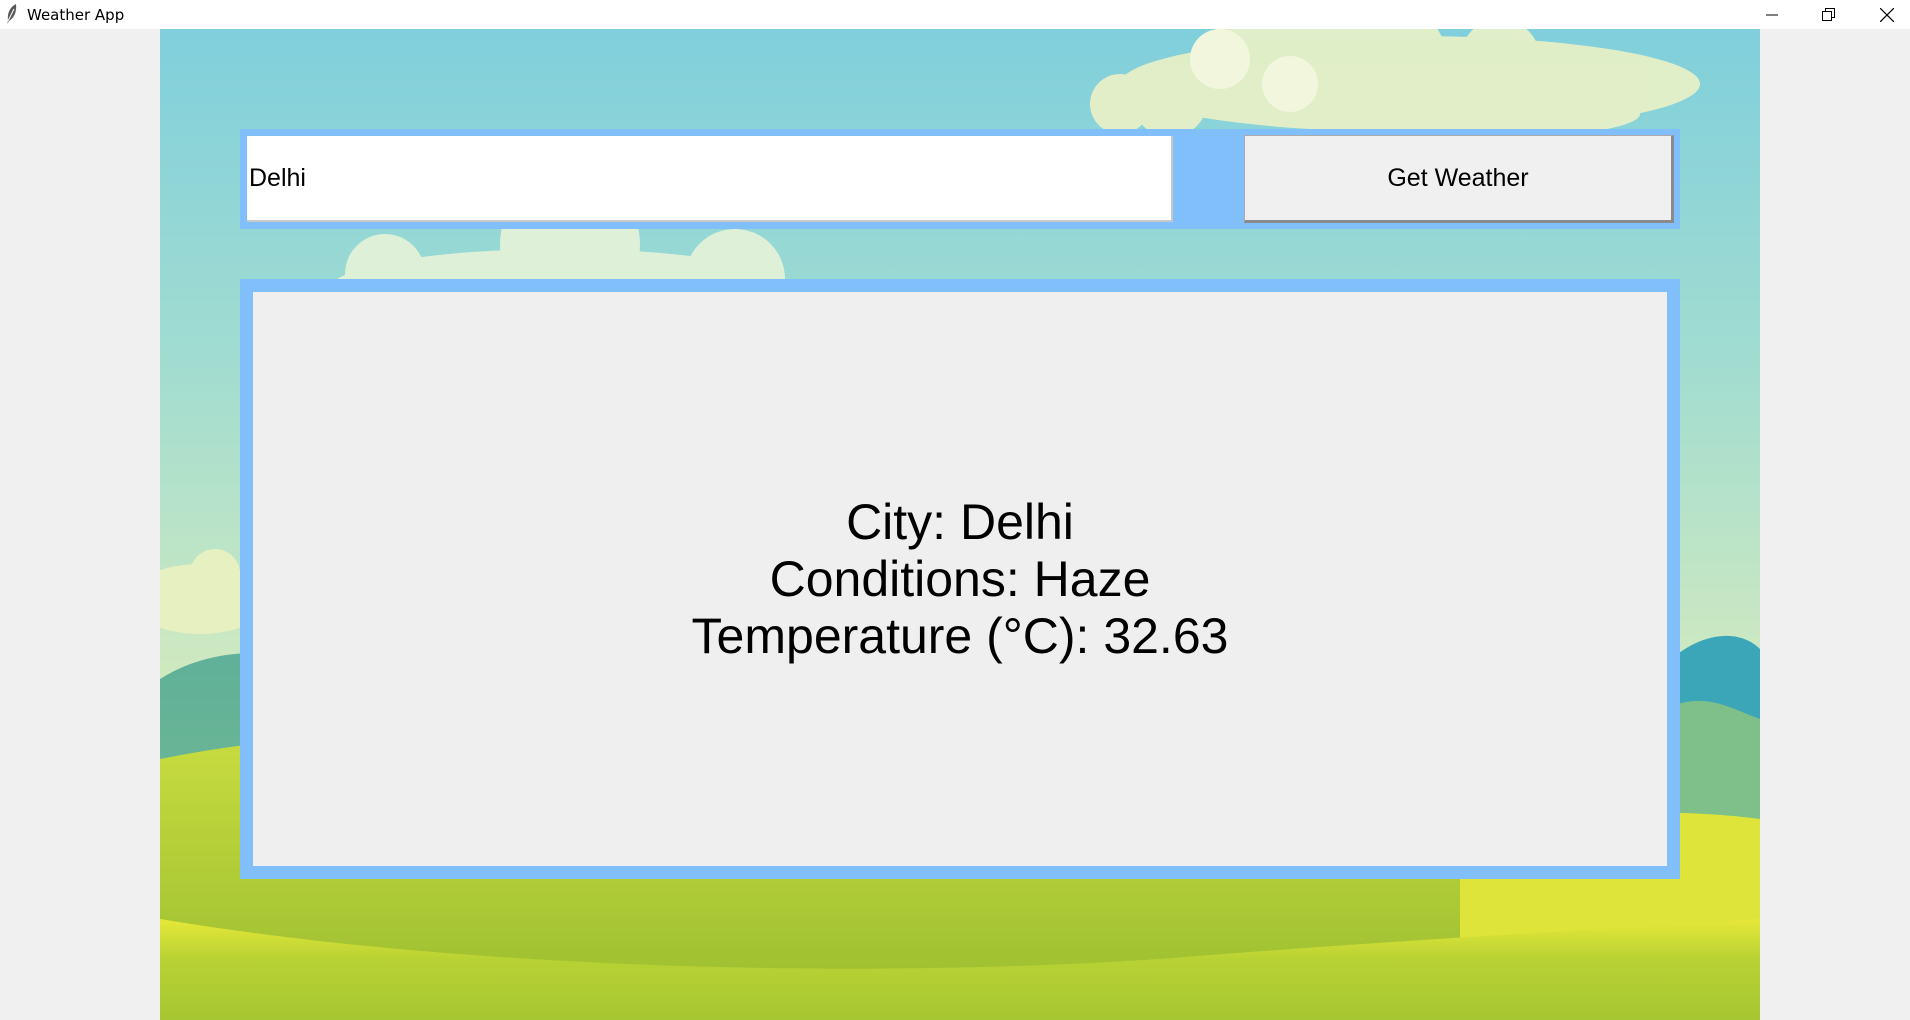 The width and height of the screenshot is (1910, 1020). Describe the element at coordinates (960, 635) in the screenshot. I see `temperature-result: Temperature (°C): 32.63` at that location.